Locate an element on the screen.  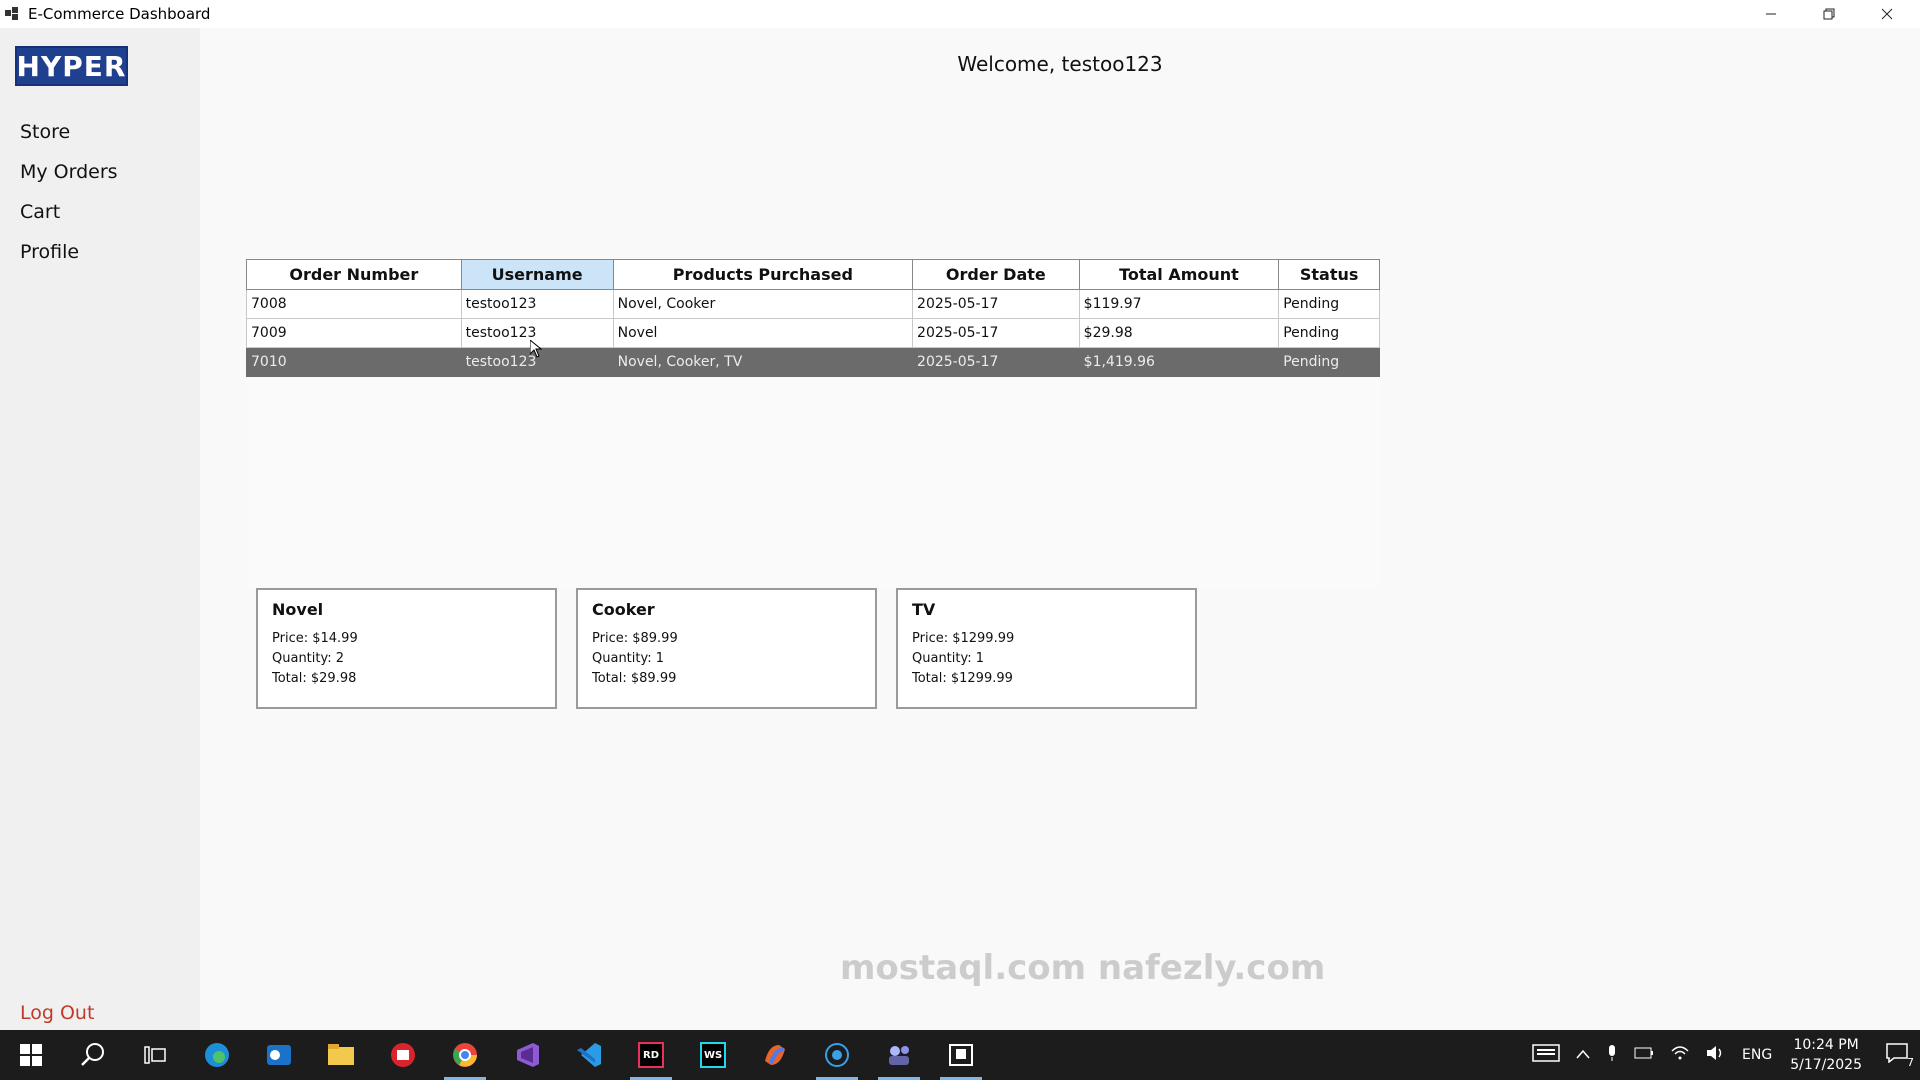
column-header-status: Status is located at coordinates (1329, 274).